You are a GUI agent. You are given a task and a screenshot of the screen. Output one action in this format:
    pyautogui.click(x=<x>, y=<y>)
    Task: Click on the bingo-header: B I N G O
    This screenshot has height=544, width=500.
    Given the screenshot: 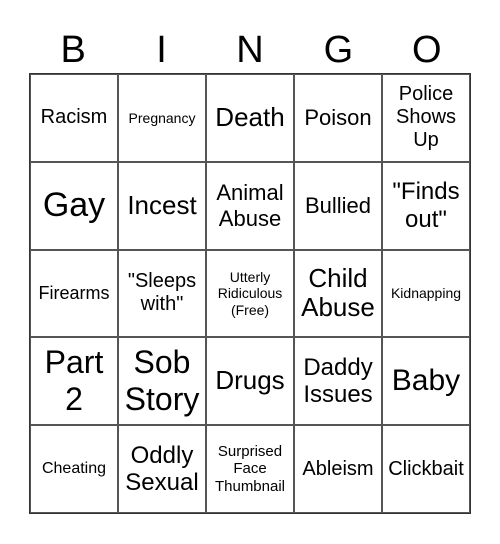 What is the action you would take?
    pyautogui.click(x=250, y=50)
    